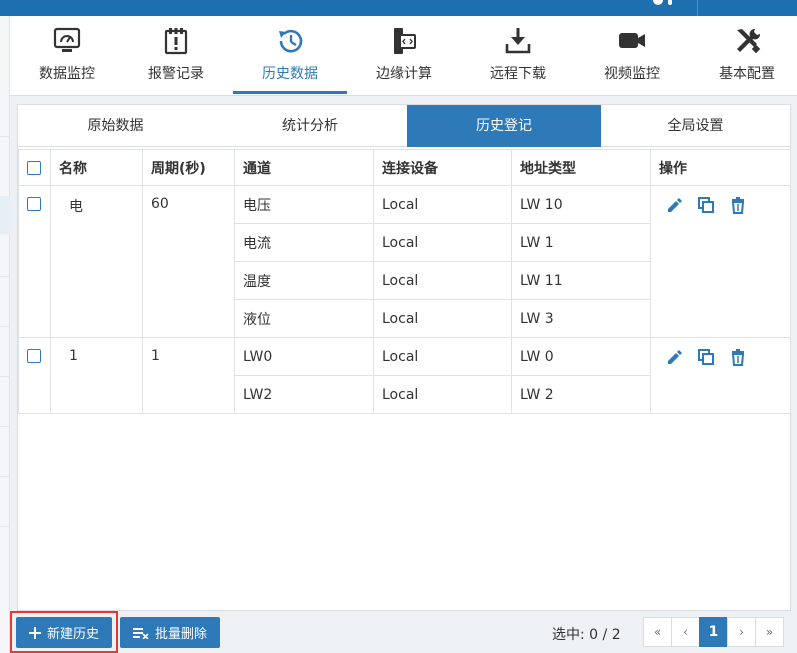  I want to click on nav-label: 报警记录, so click(176, 74).